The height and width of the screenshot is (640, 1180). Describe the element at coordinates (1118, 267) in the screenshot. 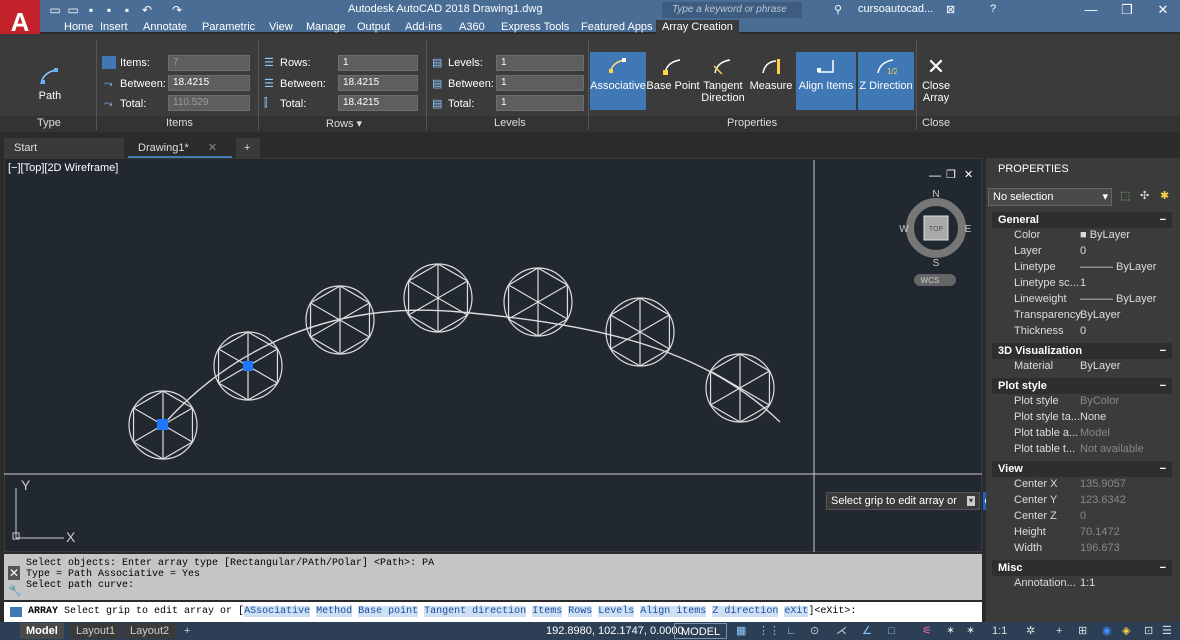

I see `property-value: ——— ByLayer` at that location.